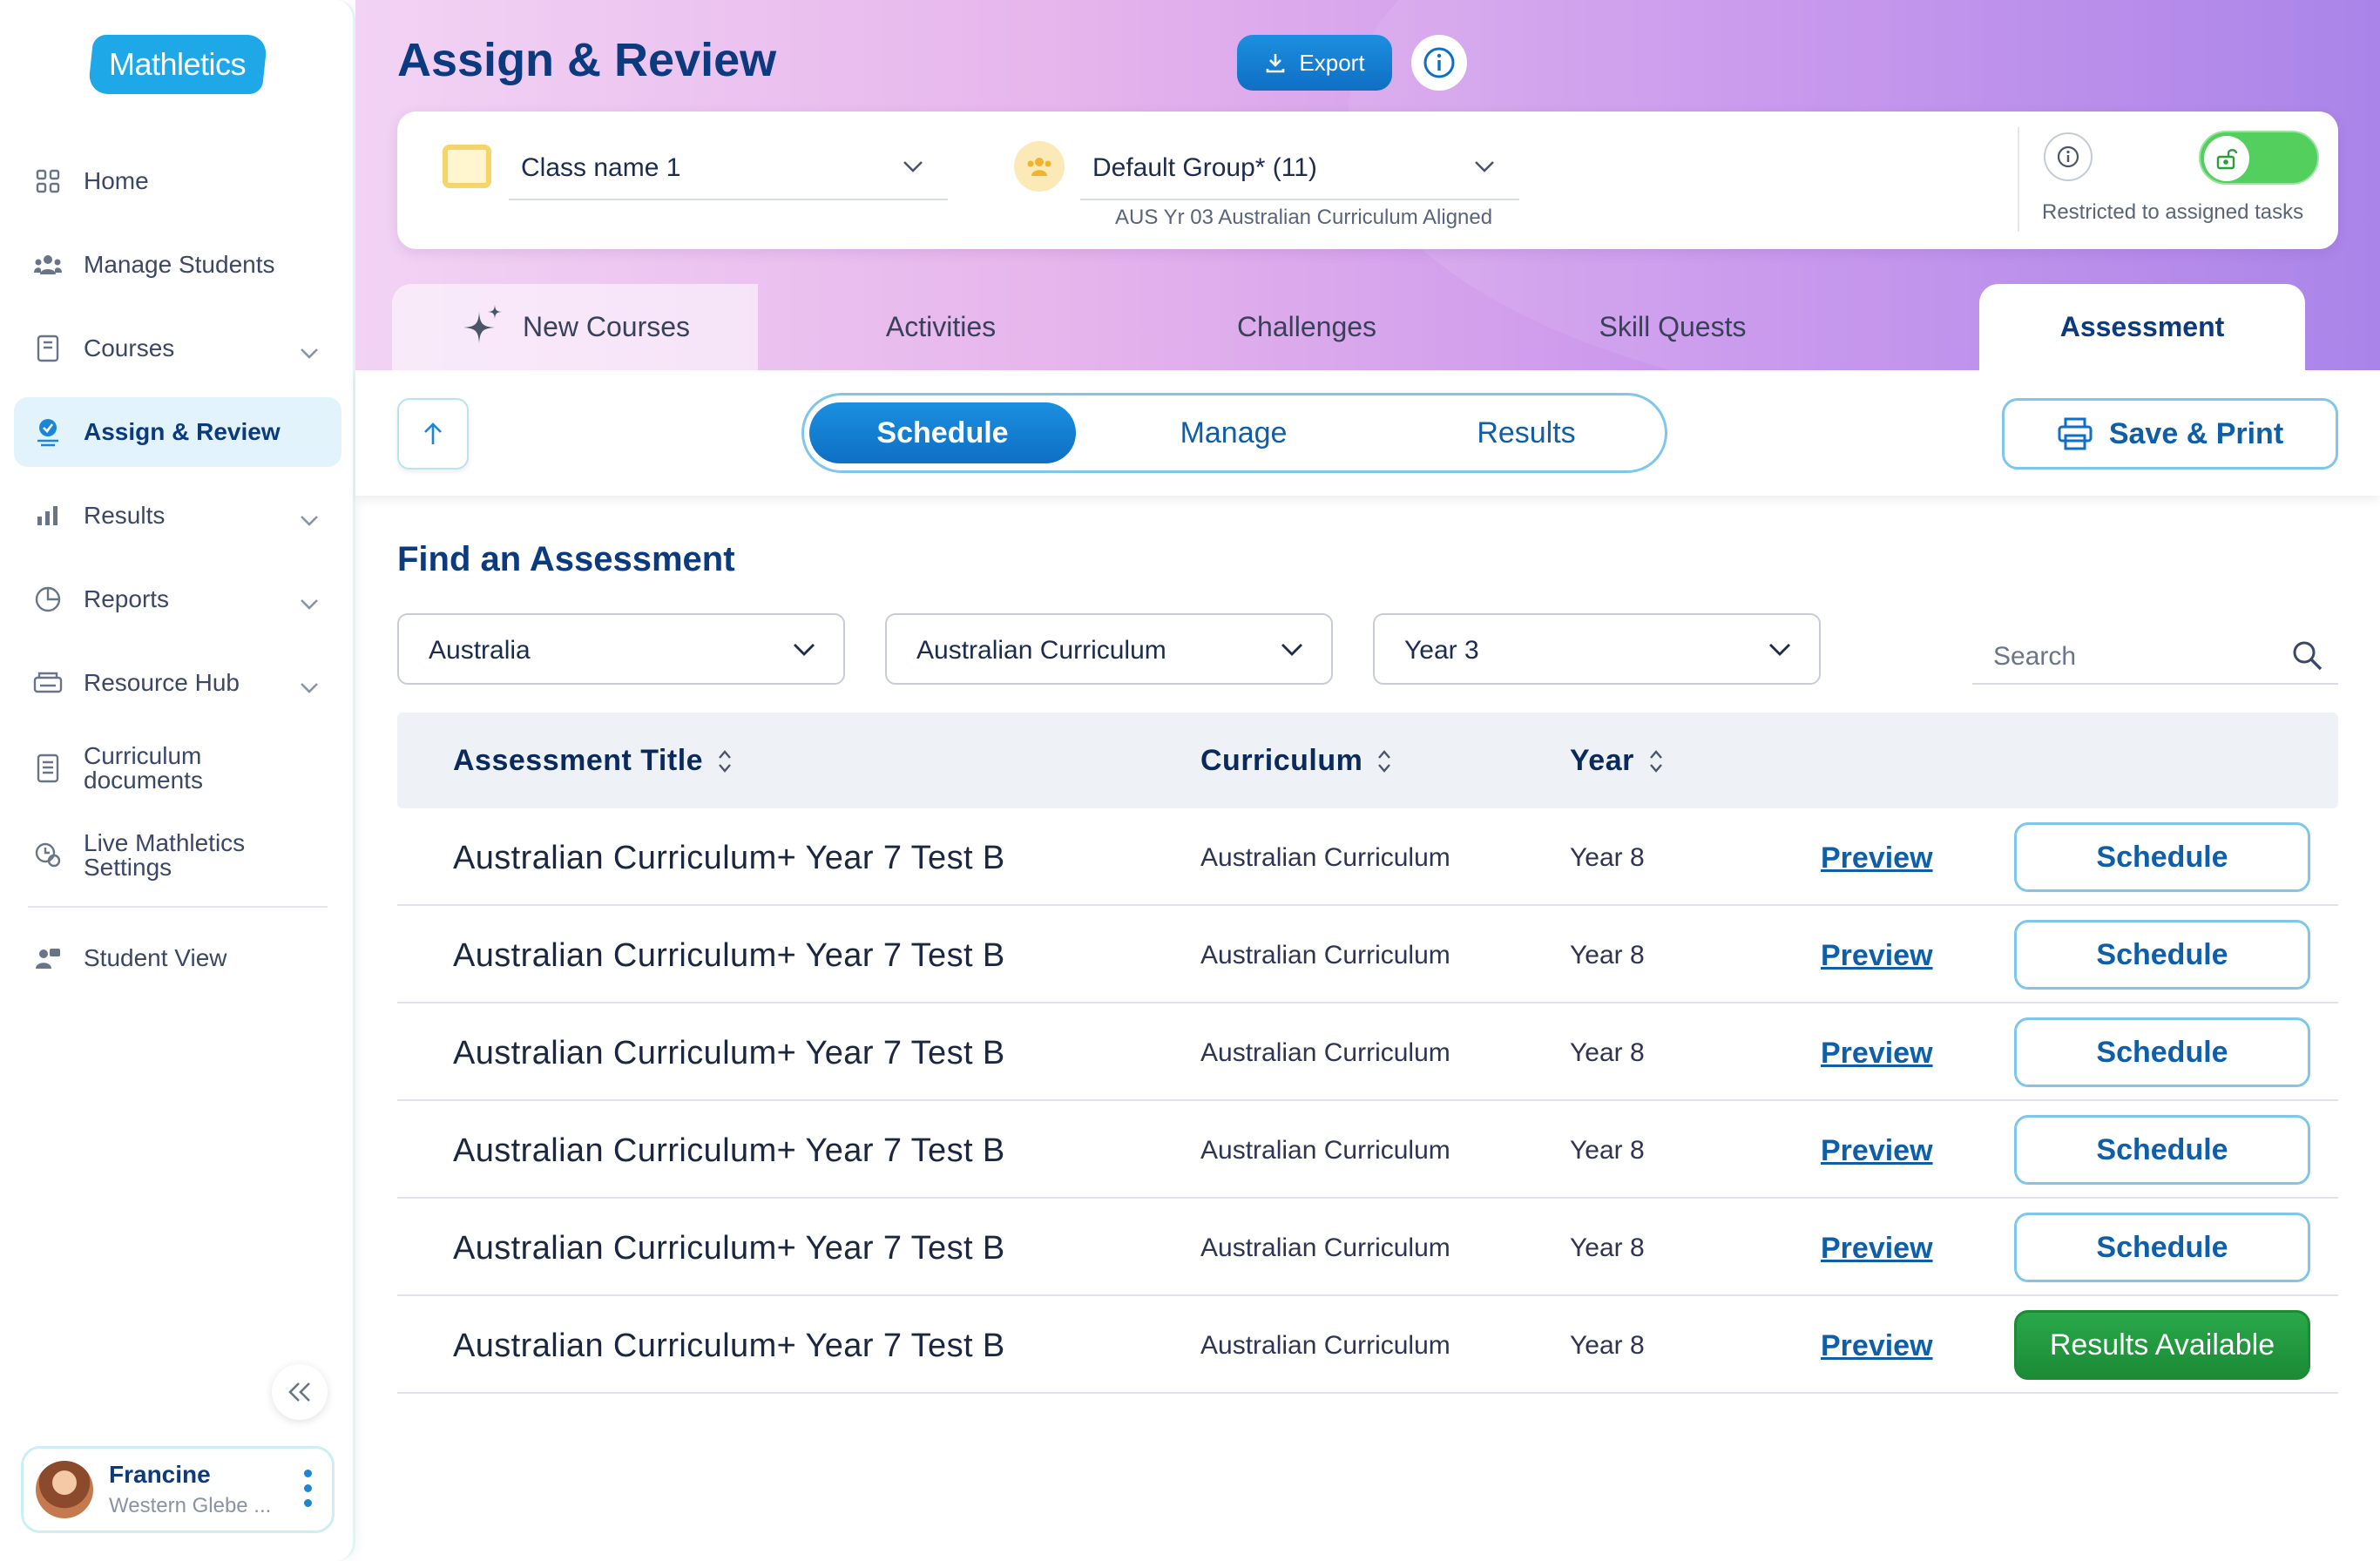  I want to click on arrow-up-icon, so click(433, 433).